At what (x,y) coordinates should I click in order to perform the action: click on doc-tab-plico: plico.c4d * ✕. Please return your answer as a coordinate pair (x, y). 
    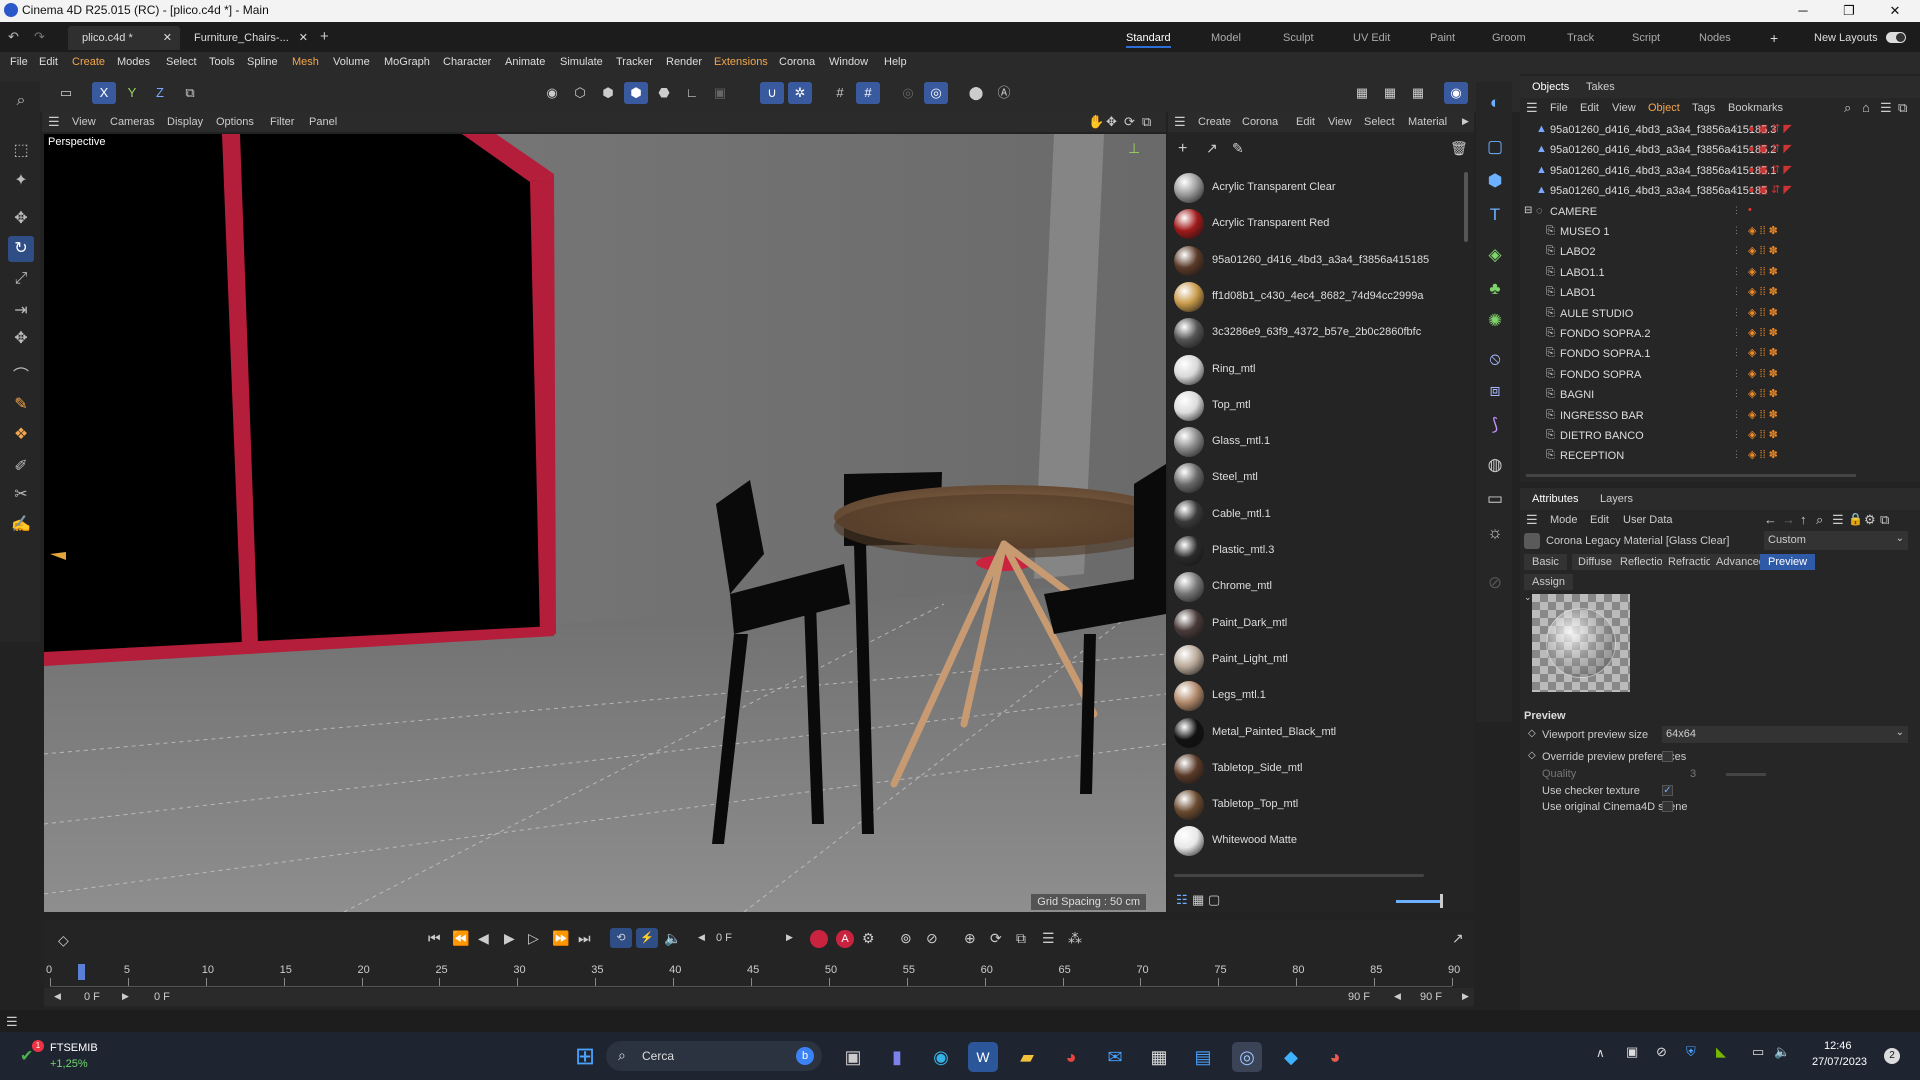
    Looking at the image, I should click on (124, 38).